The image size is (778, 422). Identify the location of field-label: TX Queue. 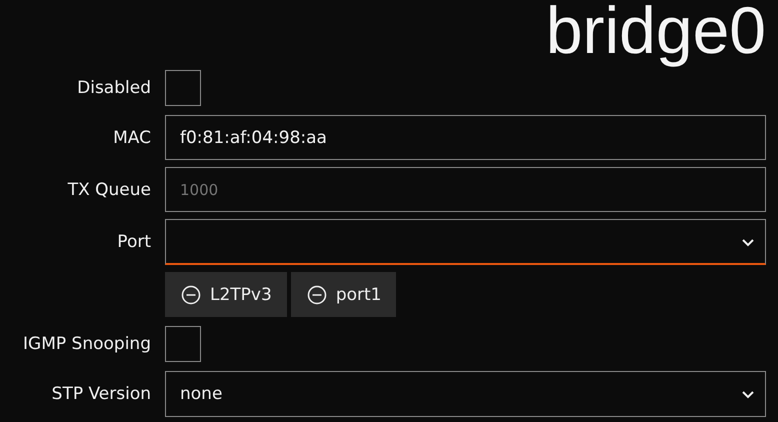
(109, 190).